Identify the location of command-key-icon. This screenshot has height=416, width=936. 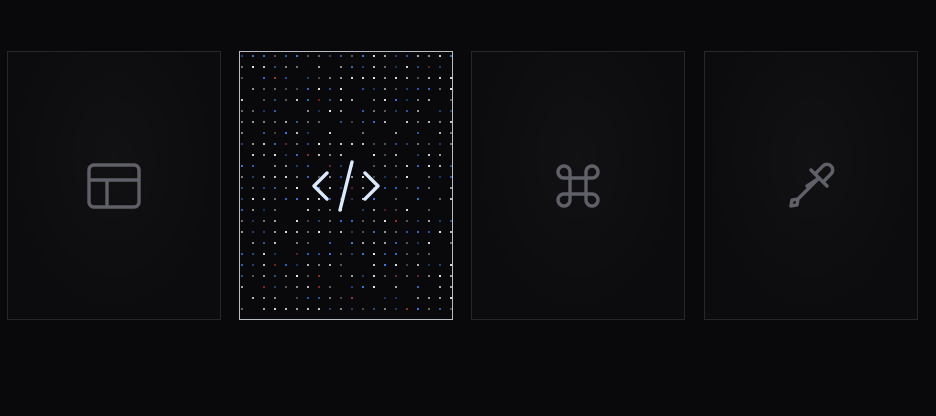
(578, 186).